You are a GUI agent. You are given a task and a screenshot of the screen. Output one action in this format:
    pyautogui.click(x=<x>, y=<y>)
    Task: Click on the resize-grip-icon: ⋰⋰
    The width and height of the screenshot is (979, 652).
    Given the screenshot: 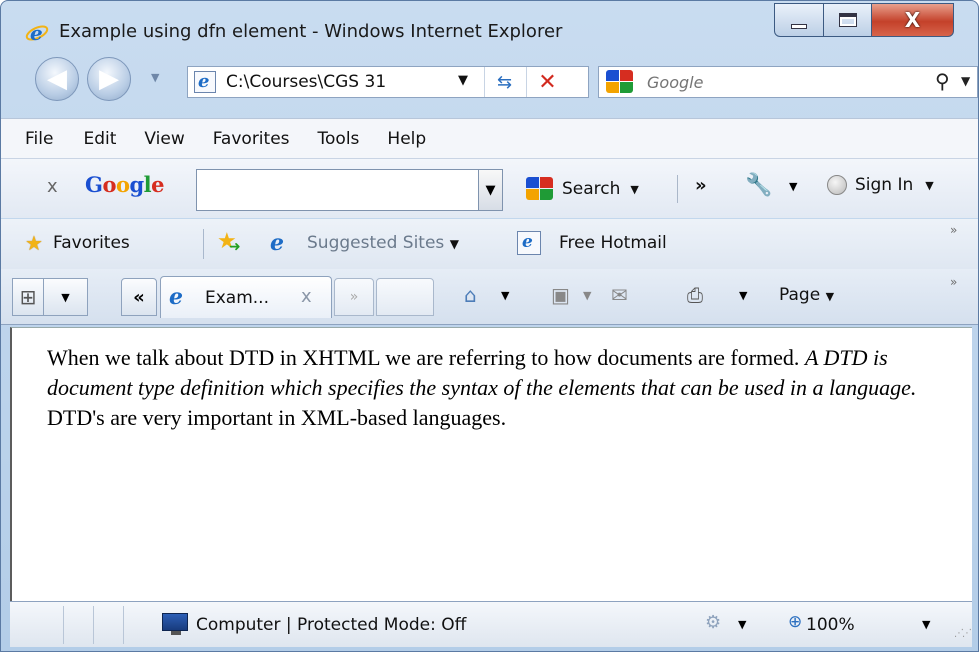 What is the action you would take?
    pyautogui.click(x=963, y=633)
    